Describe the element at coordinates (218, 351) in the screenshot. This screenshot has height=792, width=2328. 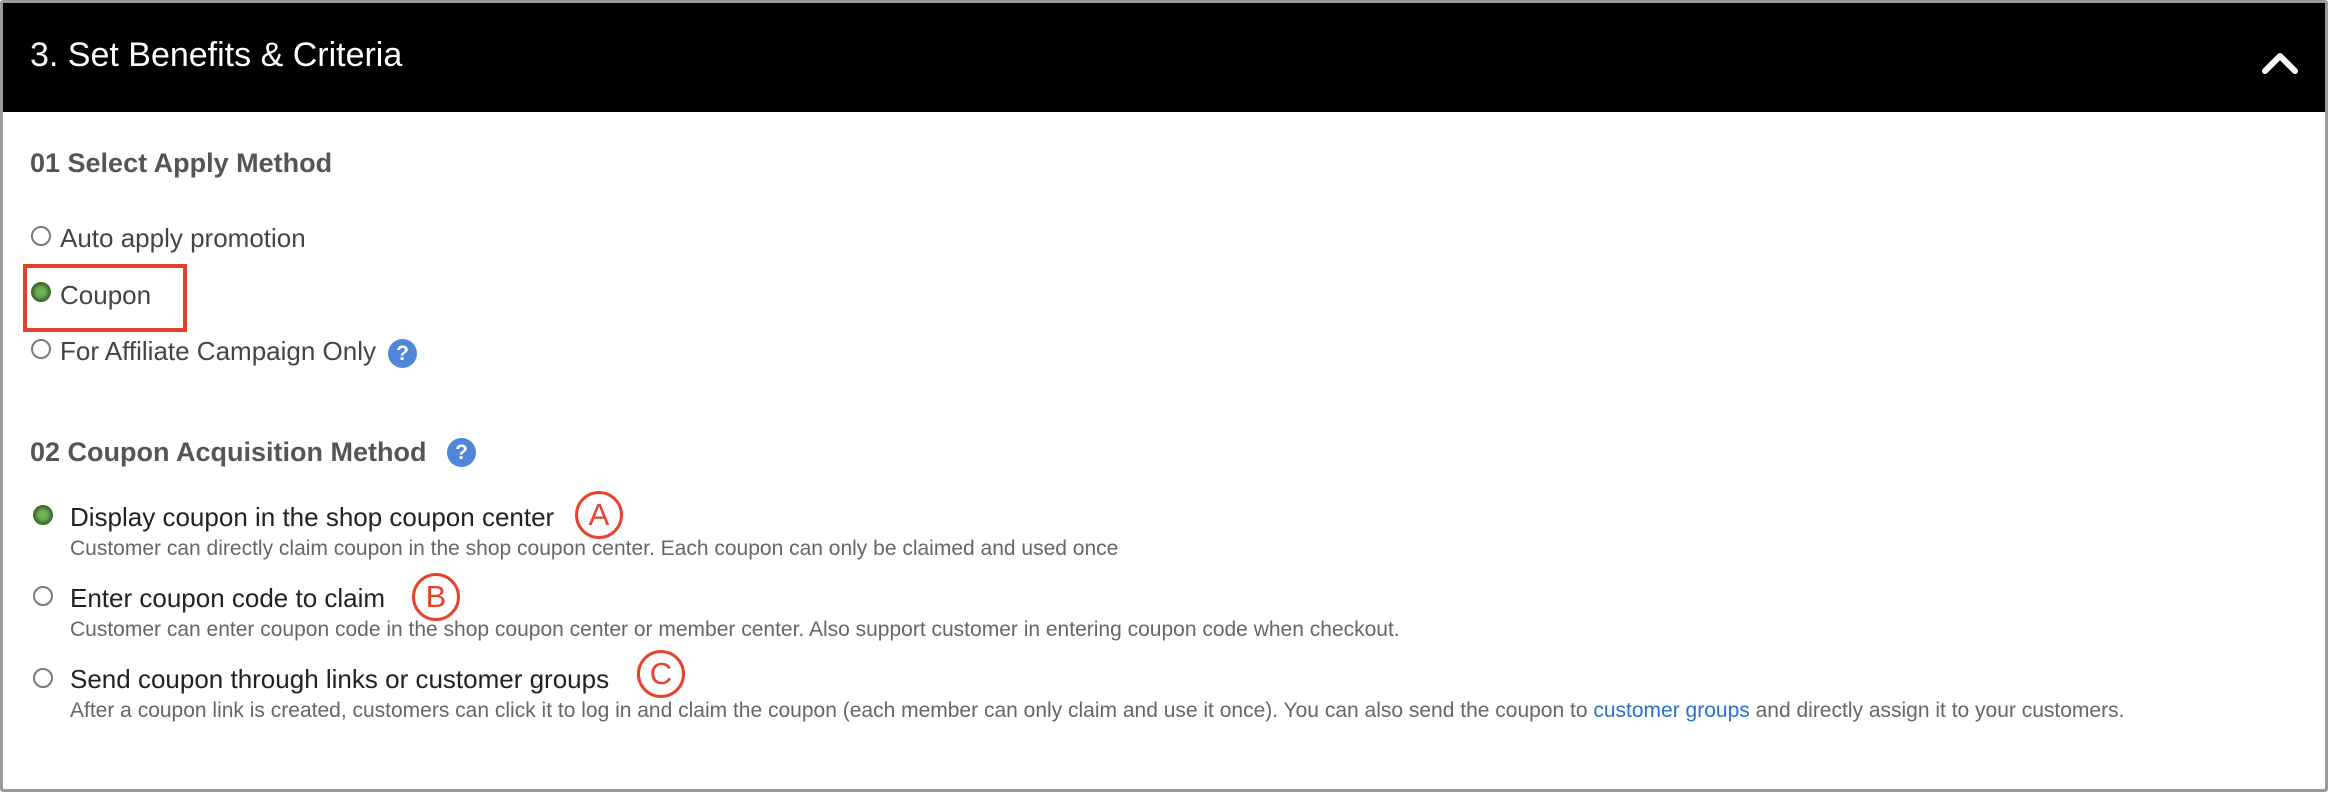
I see `affiliate-campaign-label: For Affiliate Campaign Only` at that location.